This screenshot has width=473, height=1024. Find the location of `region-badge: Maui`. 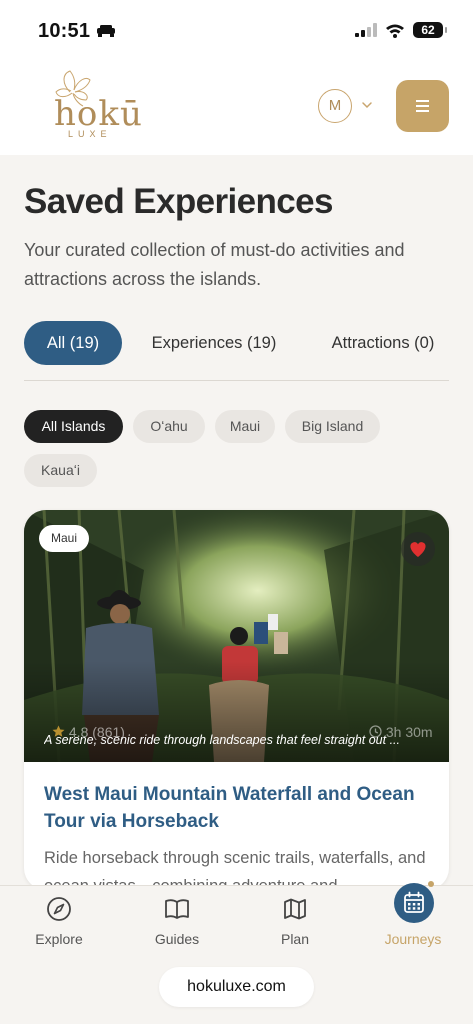

region-badge: Maui is located at coordinates (64, 538).